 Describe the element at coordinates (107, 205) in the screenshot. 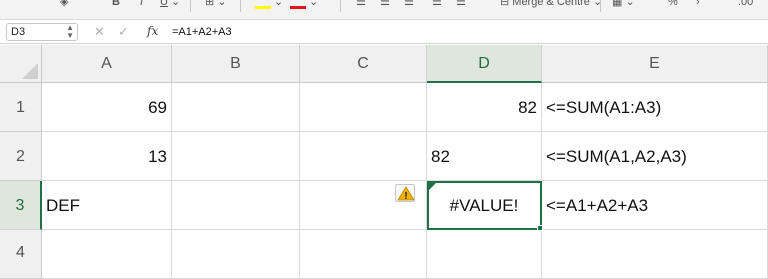

I see `cell-a3: DEF` at that location.